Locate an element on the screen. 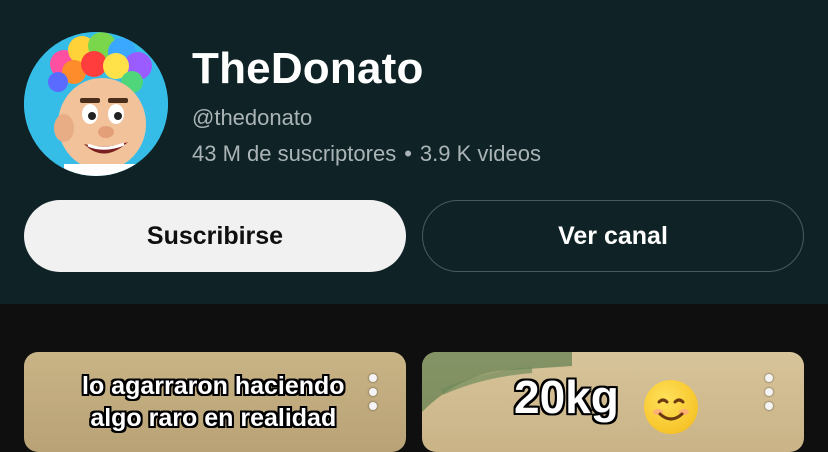 Image resolution: width=828 pixels, height=452 pixels. caption-line: algo raro en realidad is located at coordinates (213, 418).